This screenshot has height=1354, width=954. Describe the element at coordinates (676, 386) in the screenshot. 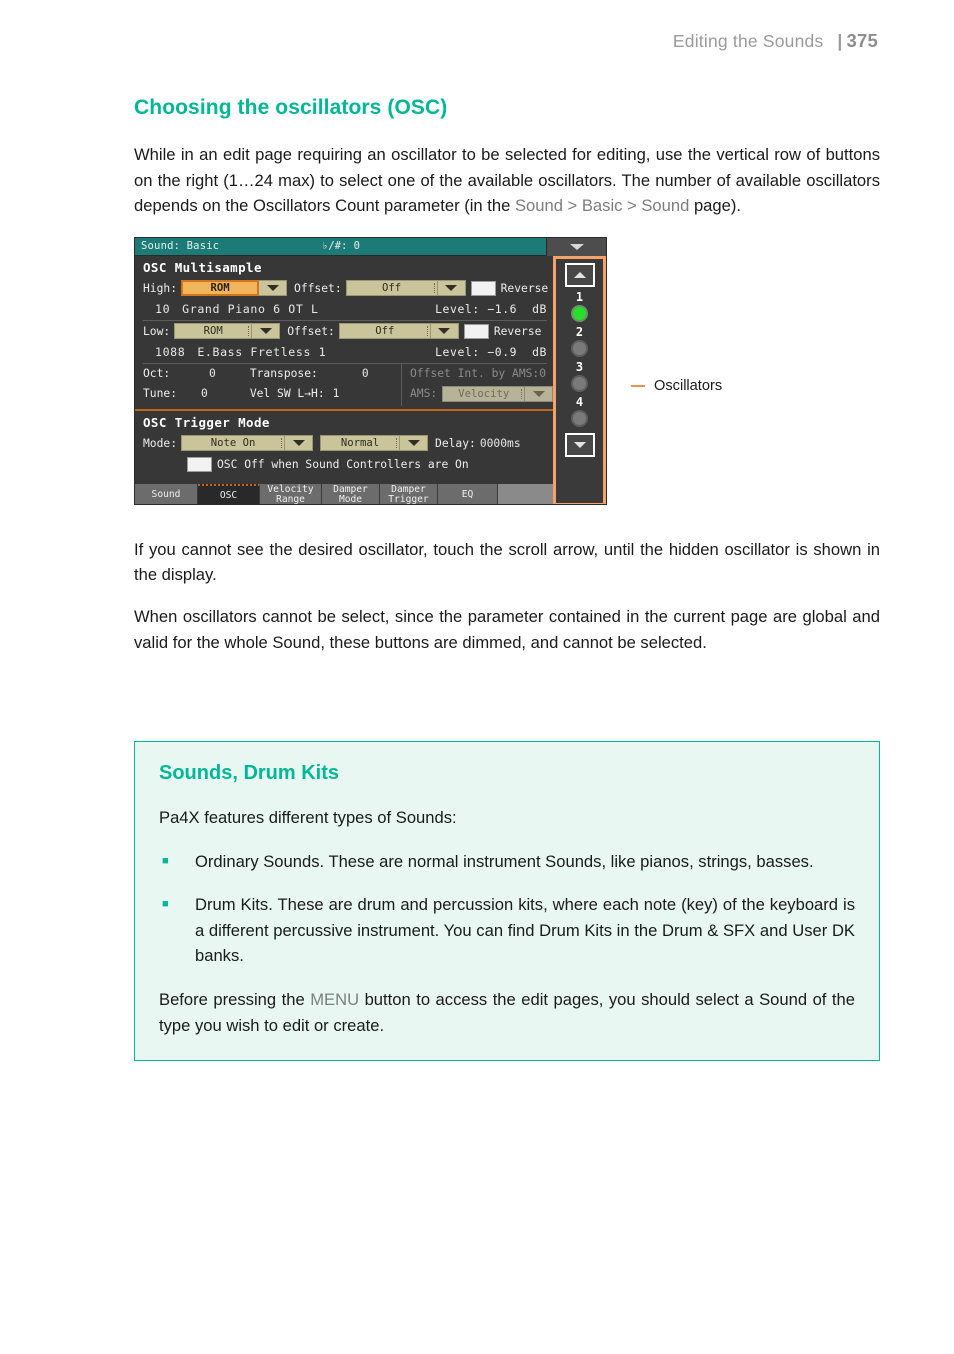

I see `figure-callout-oscillators: Oscillators` at that location.